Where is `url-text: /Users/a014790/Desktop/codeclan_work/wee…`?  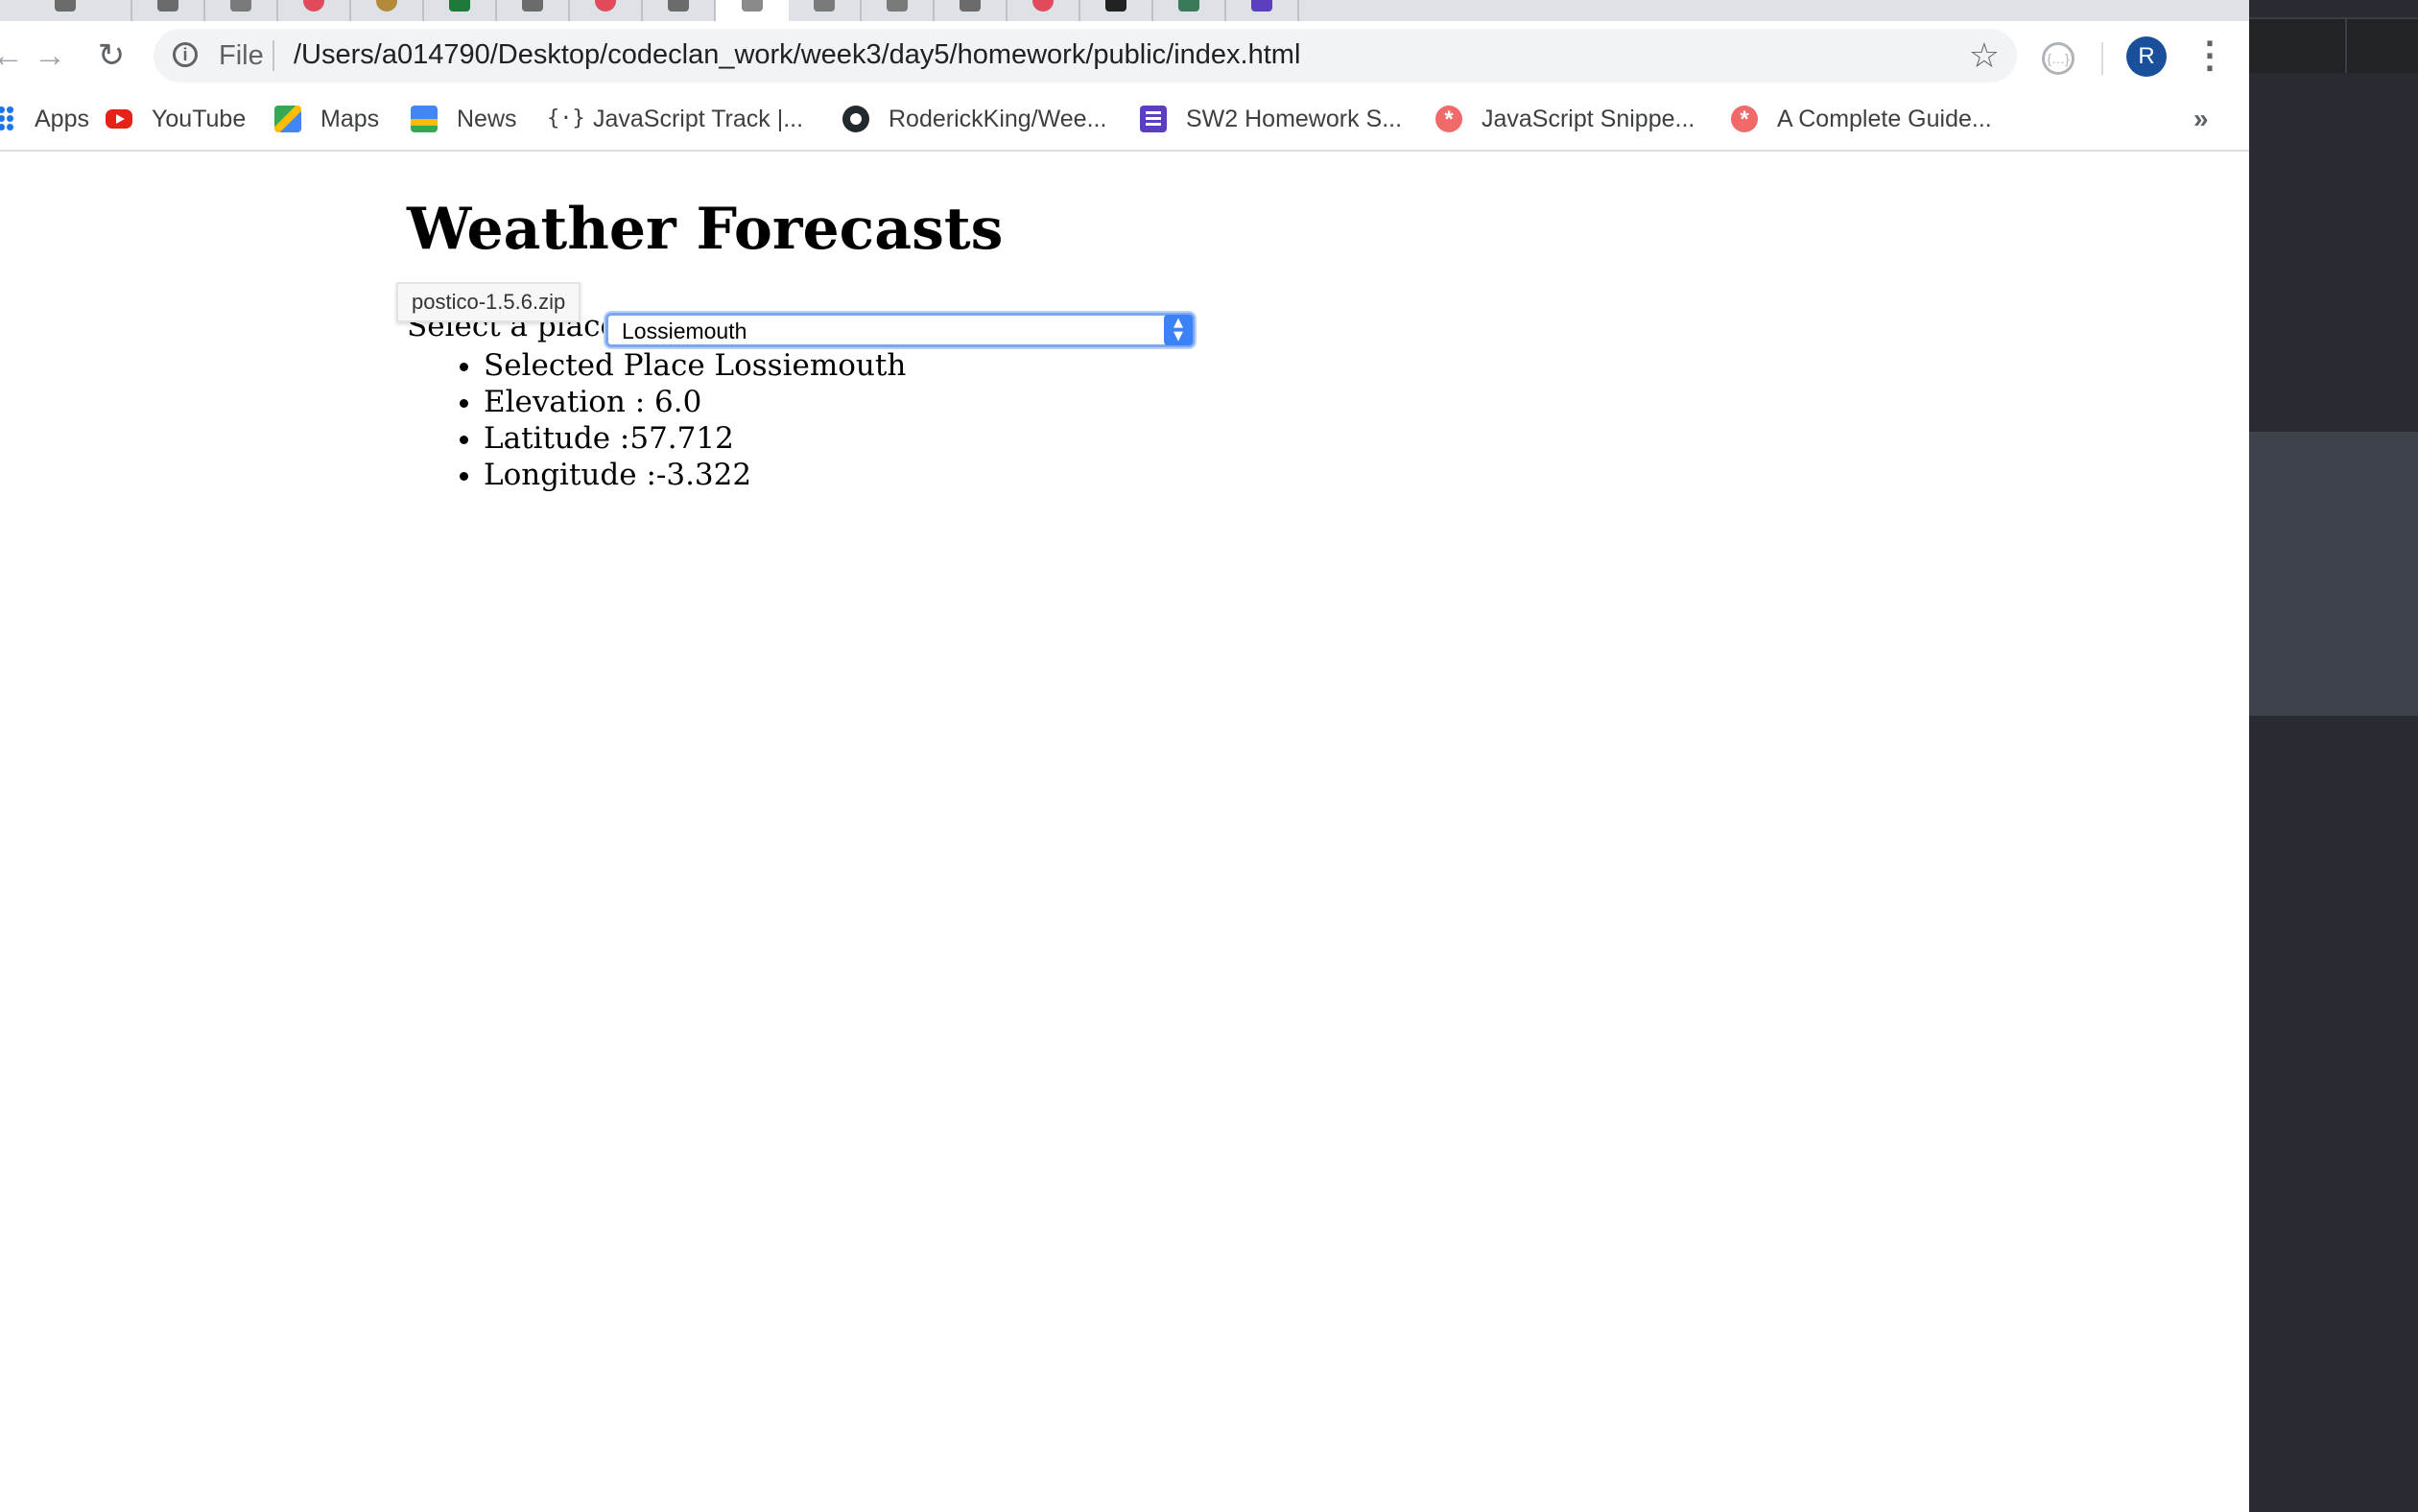 url-text: /Users/a014790/Desktop/codeclan_work/wee… is located at coordinates (797, 55).